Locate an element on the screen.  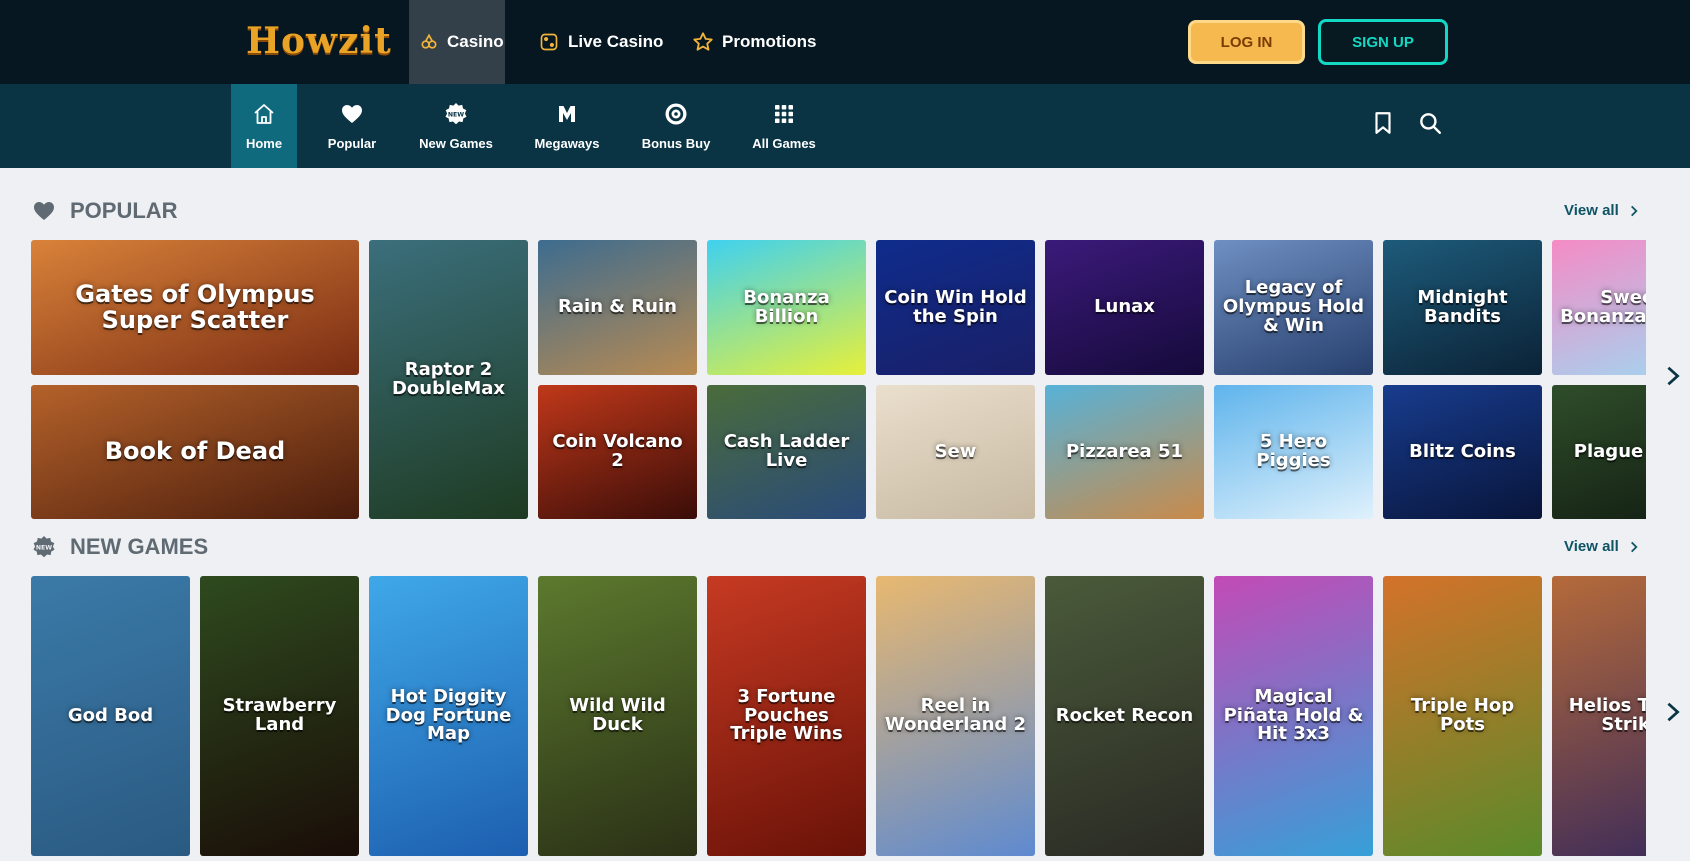
game-tile: Sew is located at coordinates (955, 452).